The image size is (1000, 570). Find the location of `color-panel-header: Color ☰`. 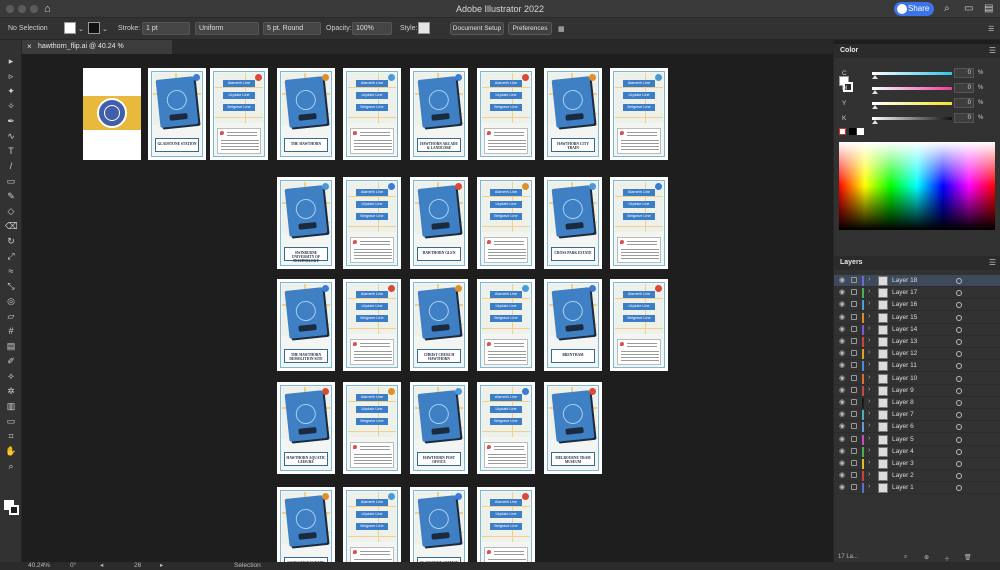

color-panel-header: Color ☰ is located at coordinates (917, 51).